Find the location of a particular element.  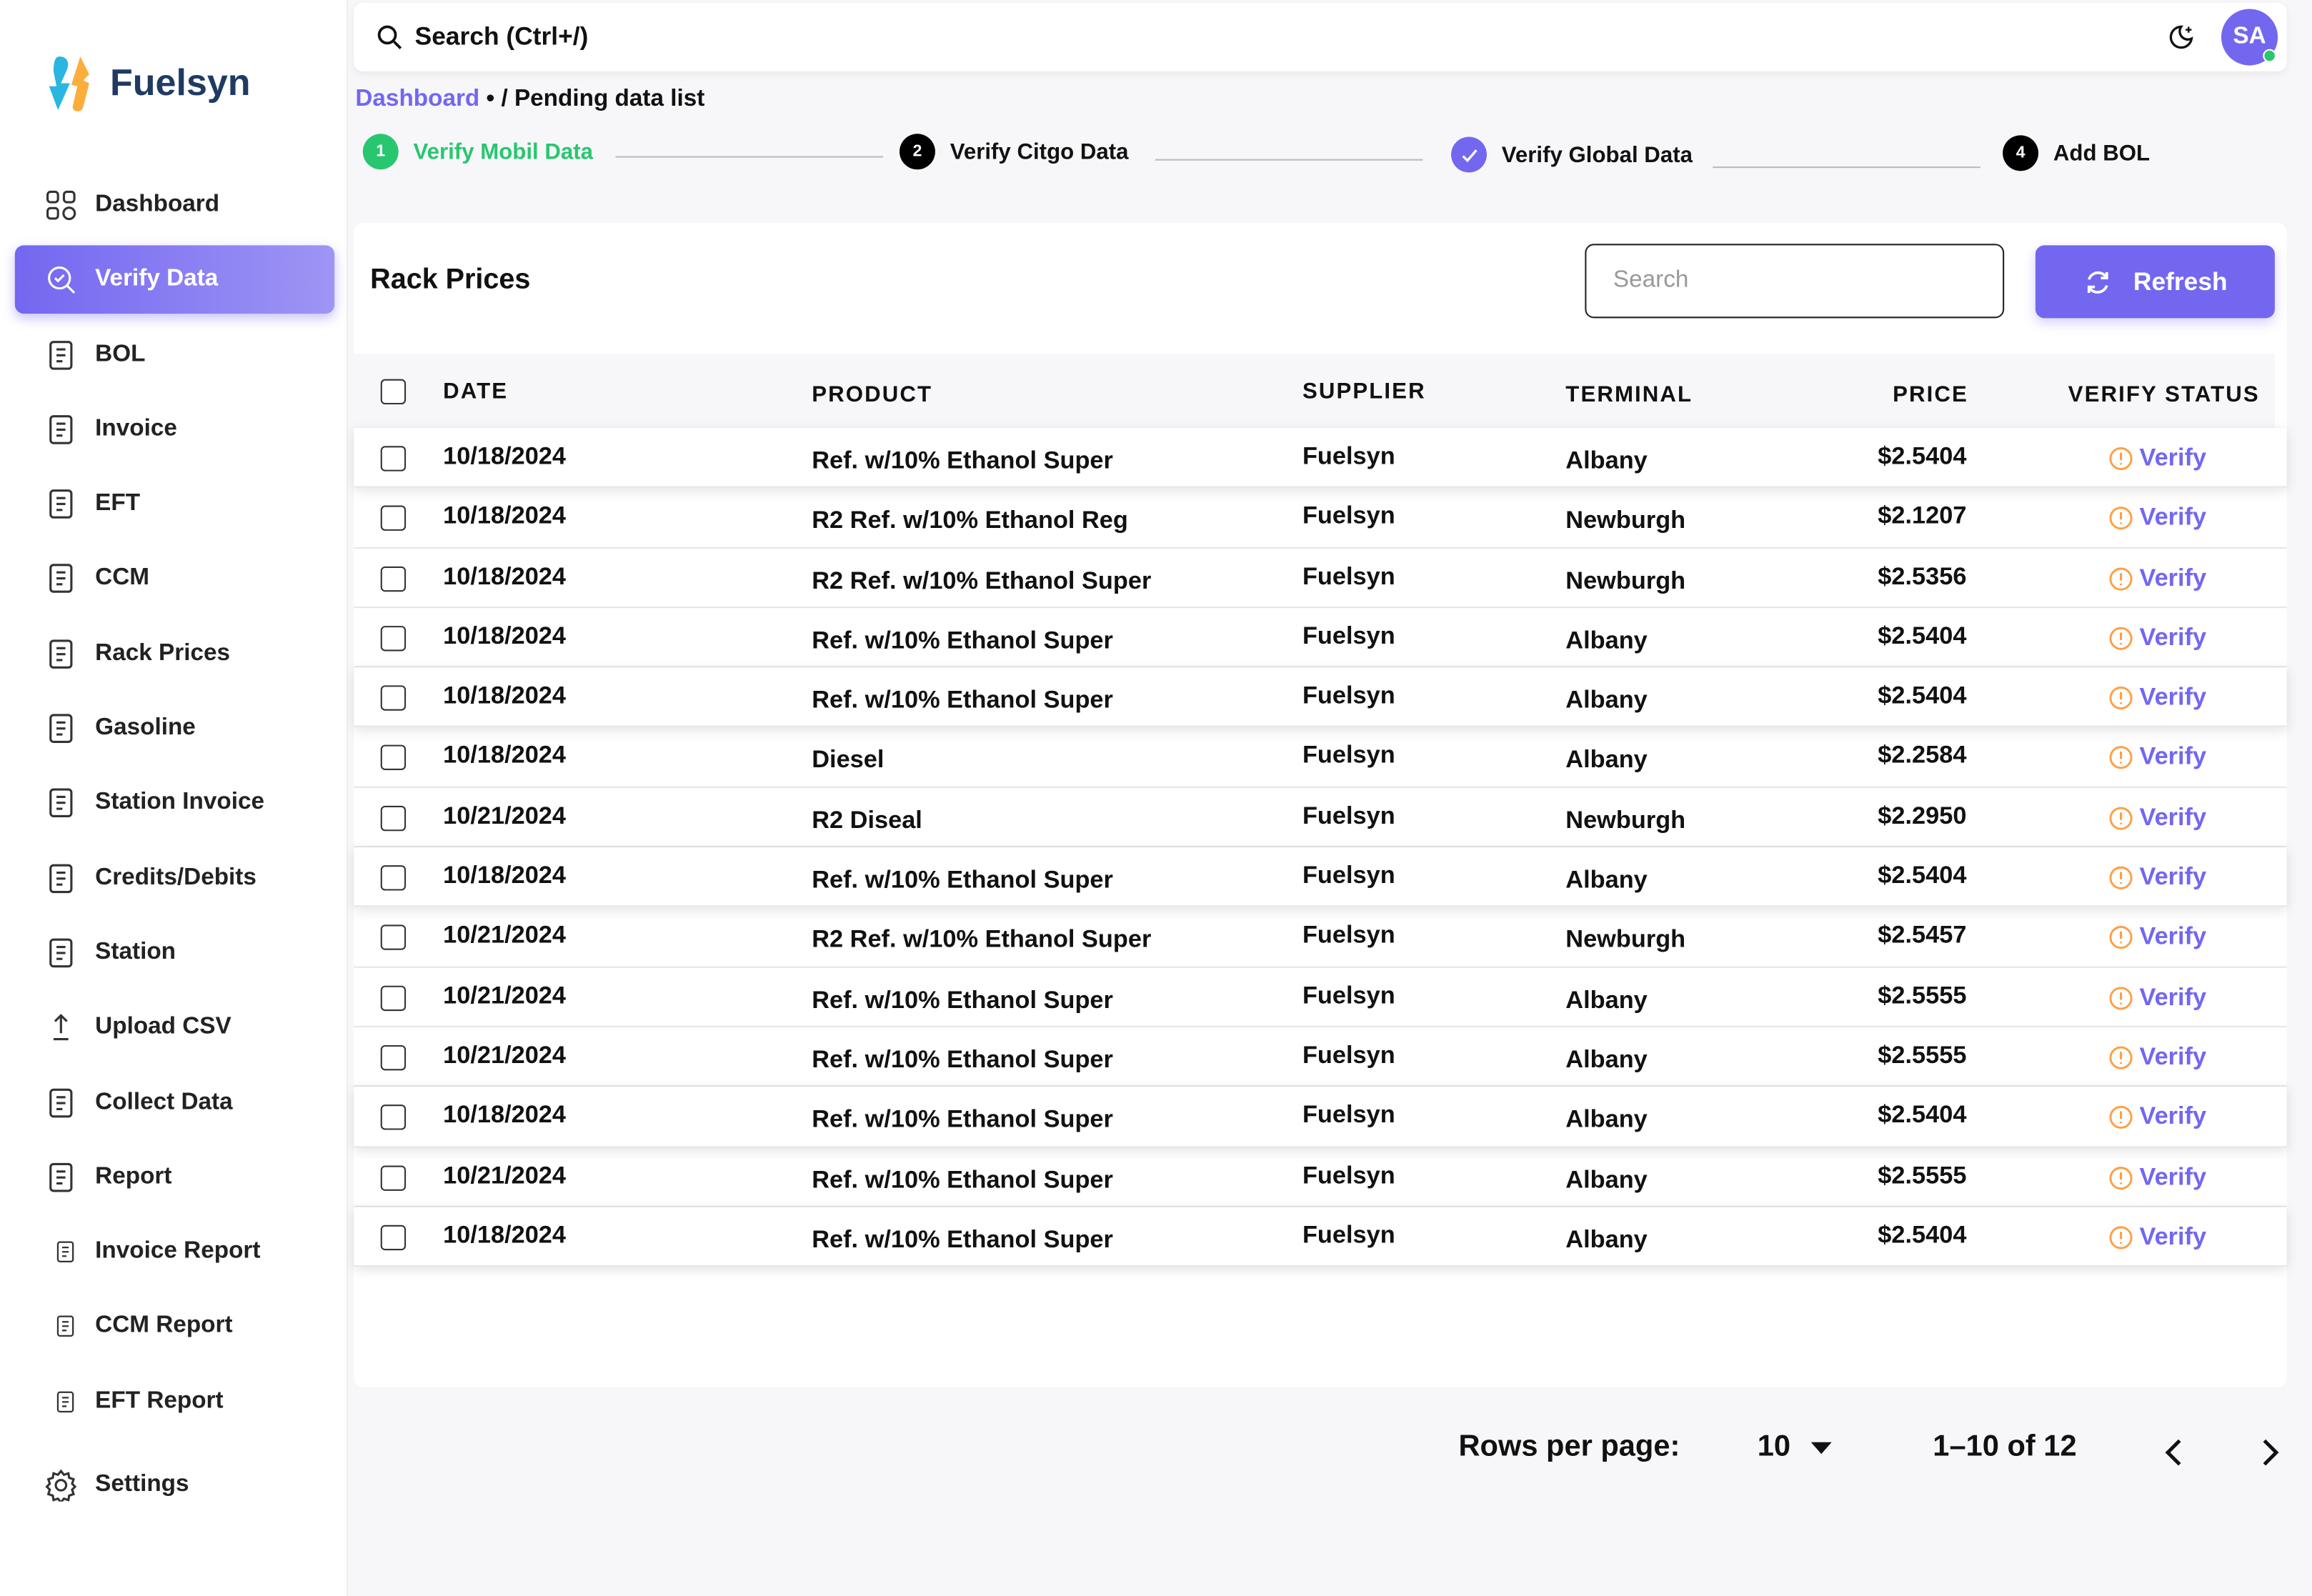

chevron-right-icon is located at coordinates (2270, 1452).